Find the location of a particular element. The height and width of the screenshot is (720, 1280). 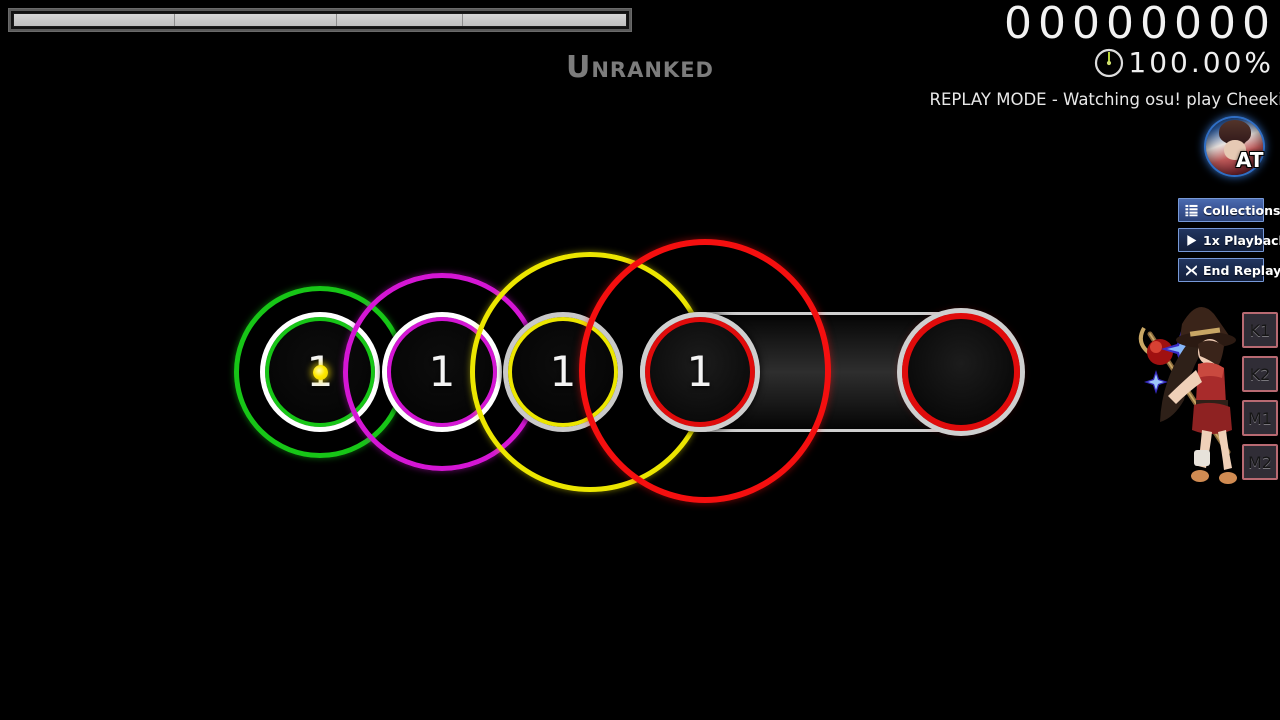

cursor is located at coordinates (320, 372).